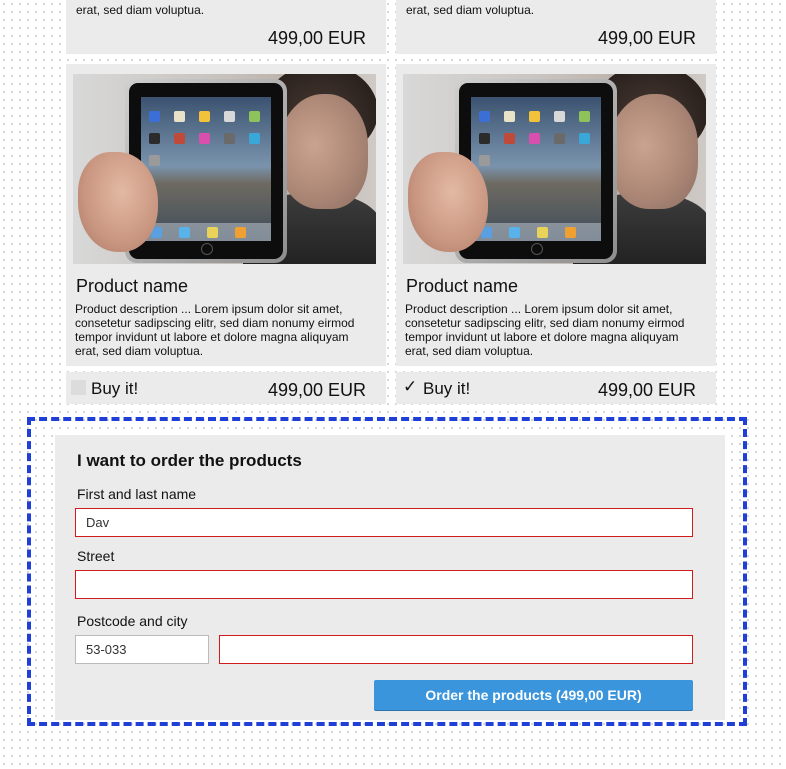 This screenshot has height=769, width=786. What do you see at coordinates (226, 388) in the screenshot?
I see `buy-row: Buy it! 499,00 EUR` at bounding box center [226, 388].